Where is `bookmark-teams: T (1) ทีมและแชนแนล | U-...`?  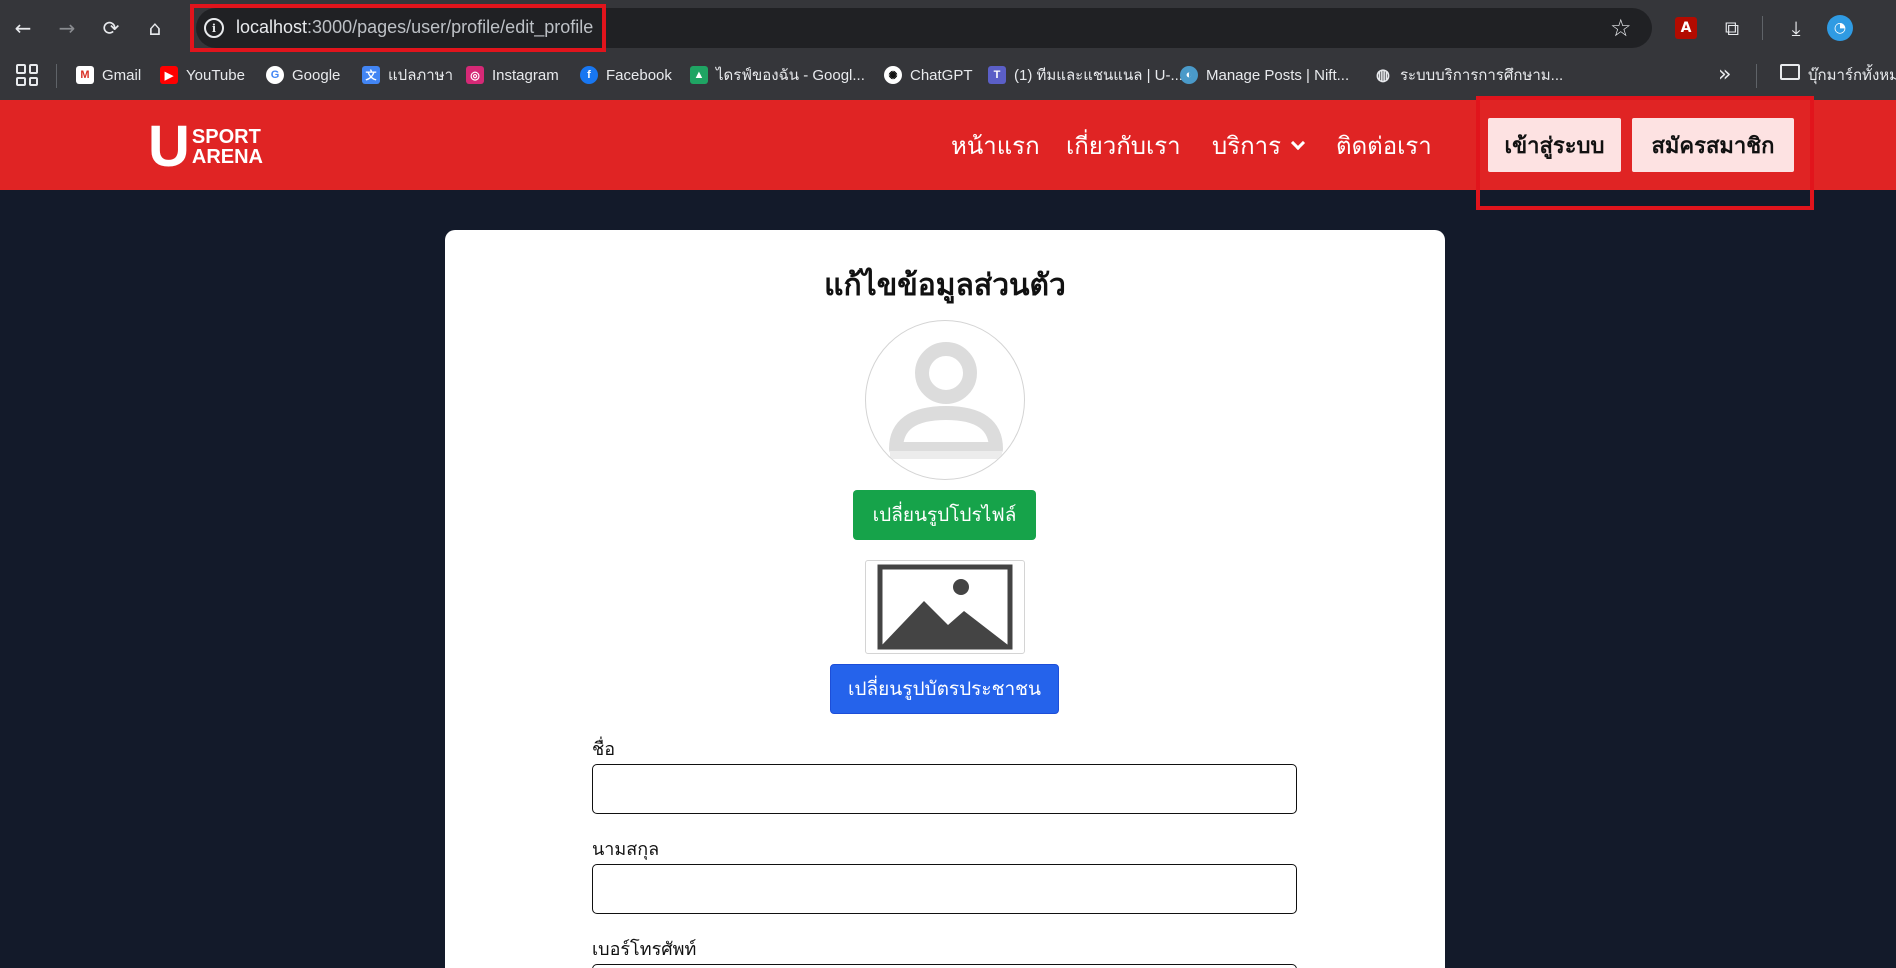
bookmark-teams: T (1) ทีมและแชนแนล | U-... is located at coordinates (1085, 75).